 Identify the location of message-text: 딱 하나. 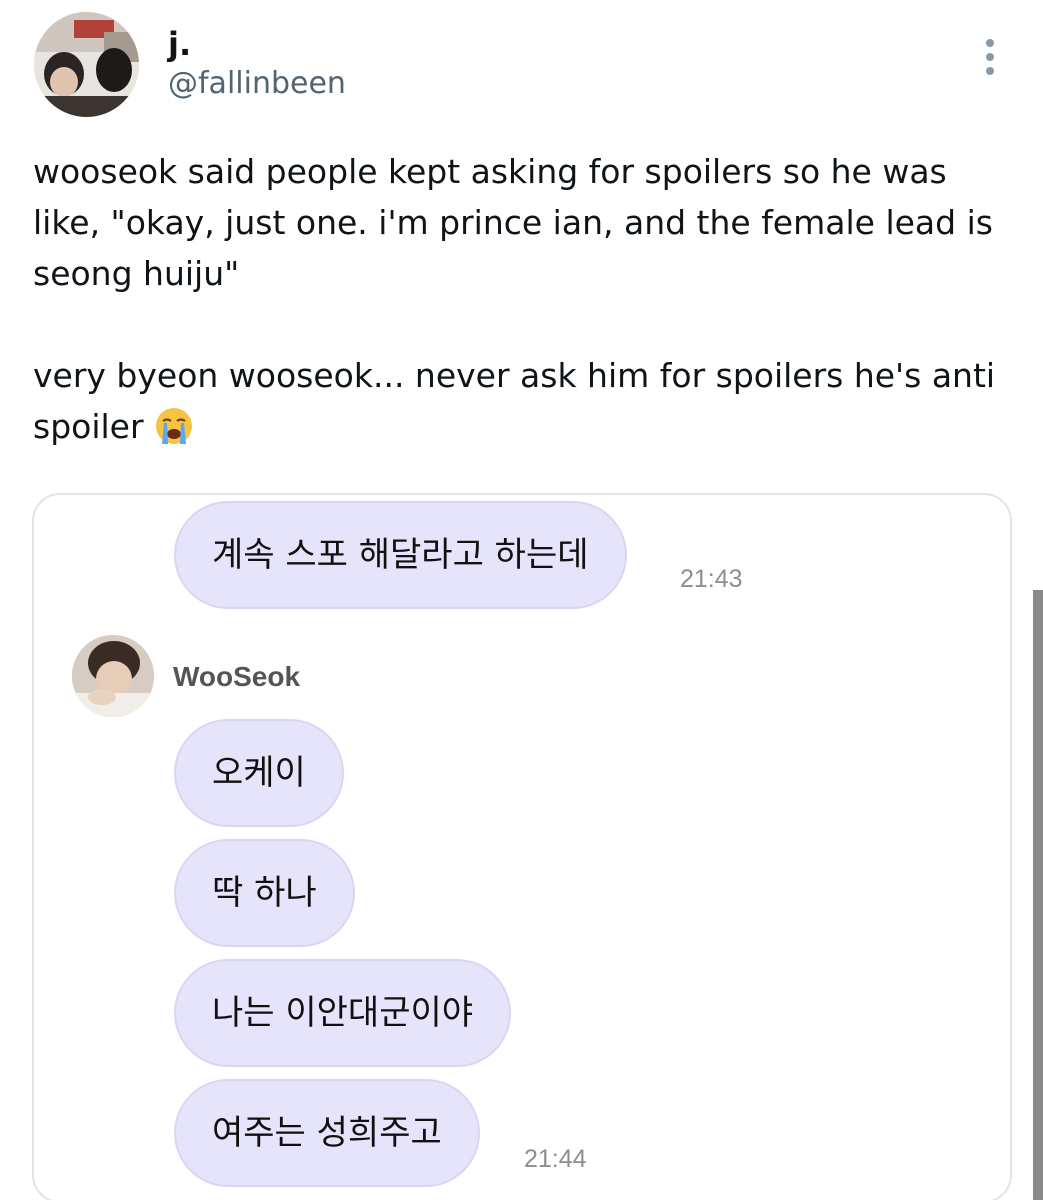
(264, 893).